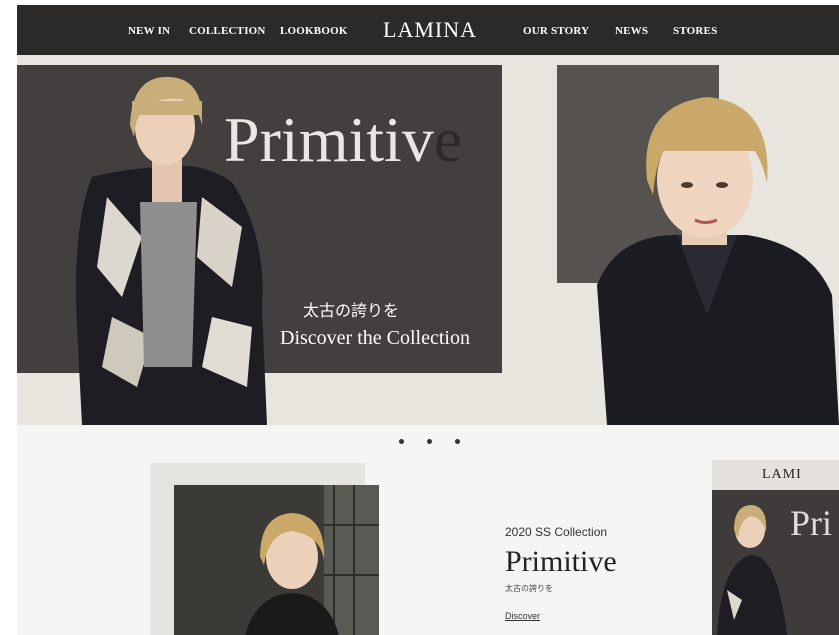 The image size is (839, 635). I want to click on preview-card: LAMI Pri, so click(775, 547).